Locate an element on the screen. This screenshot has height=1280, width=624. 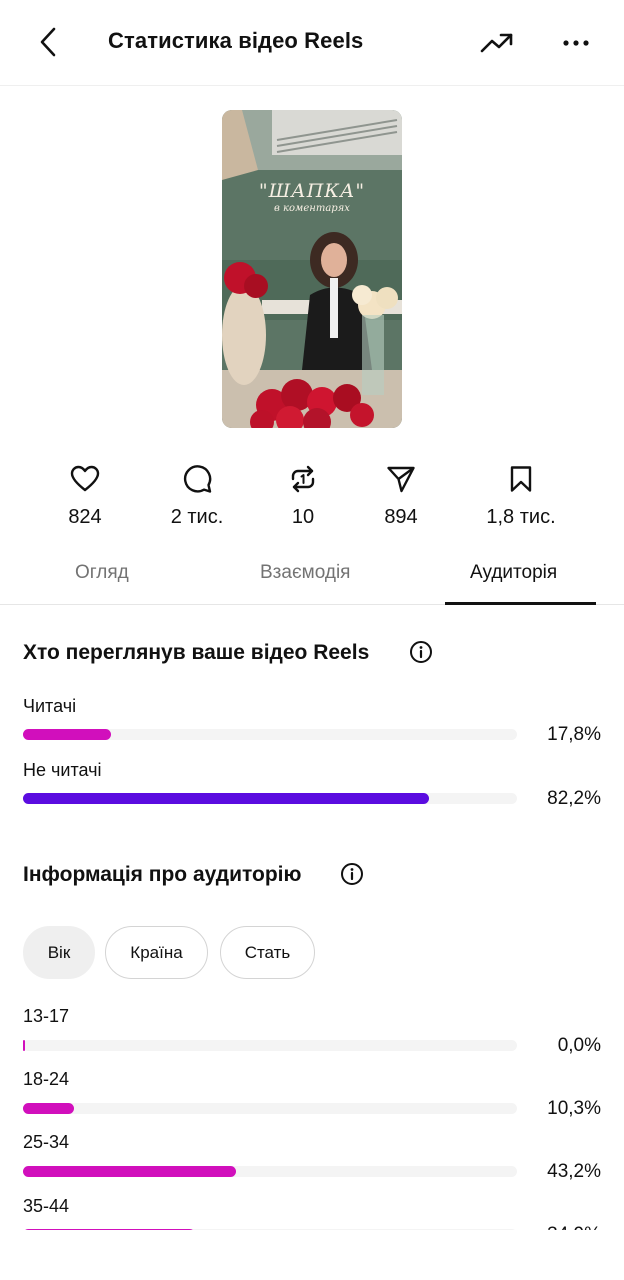
stat-likes-value: 824 is located at coordinates (85, 517).